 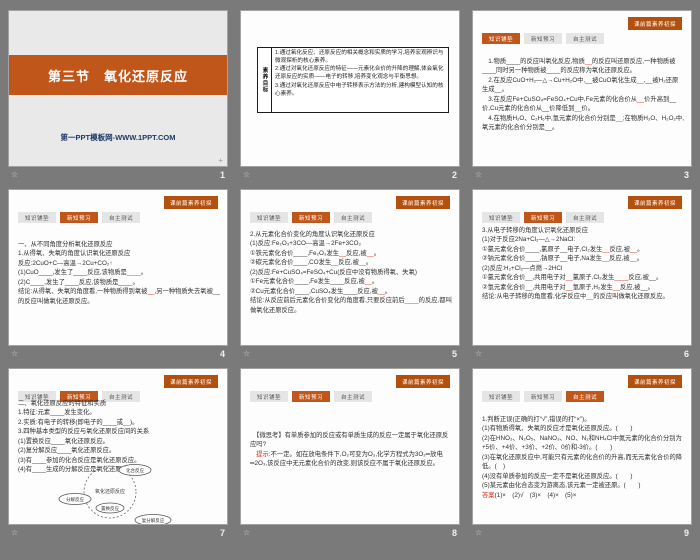 I want to click on svg-text: 置换反应, so click(x=110, y=508).